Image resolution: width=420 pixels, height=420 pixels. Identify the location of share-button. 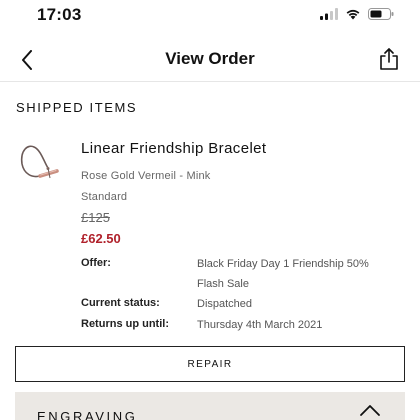
(389, 59).